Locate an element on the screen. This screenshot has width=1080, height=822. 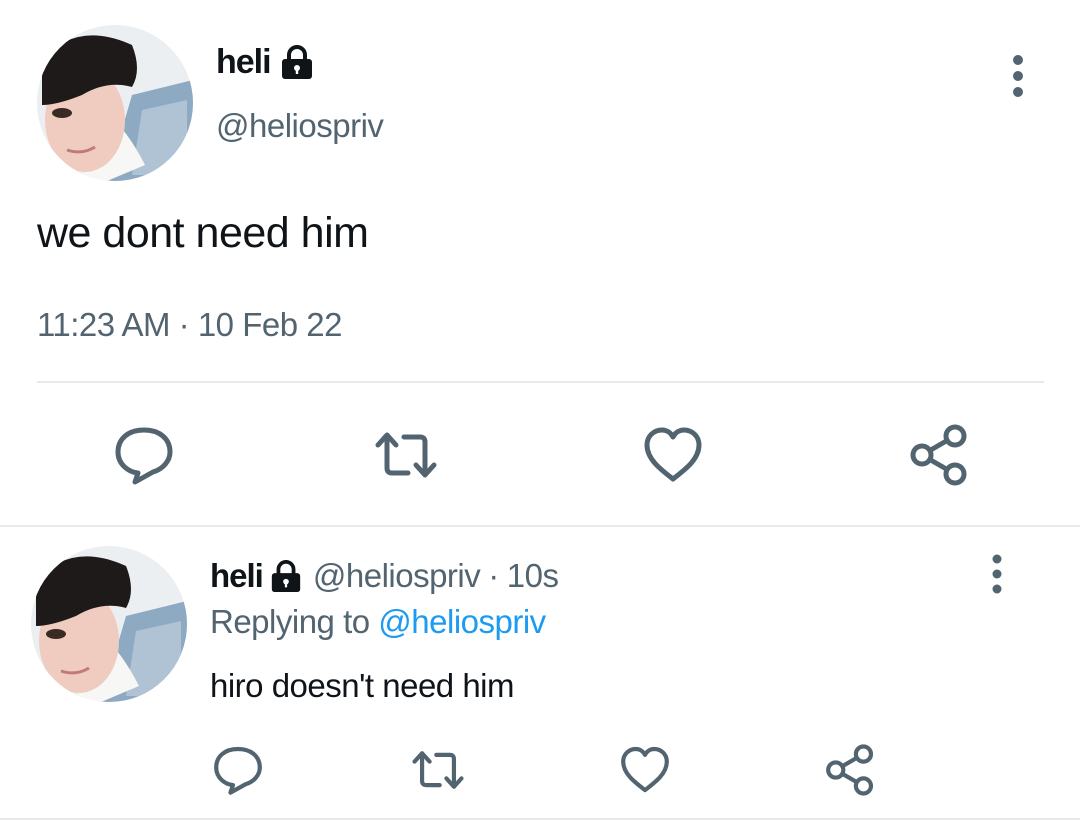
avatar is located at coordinates (115, 103).